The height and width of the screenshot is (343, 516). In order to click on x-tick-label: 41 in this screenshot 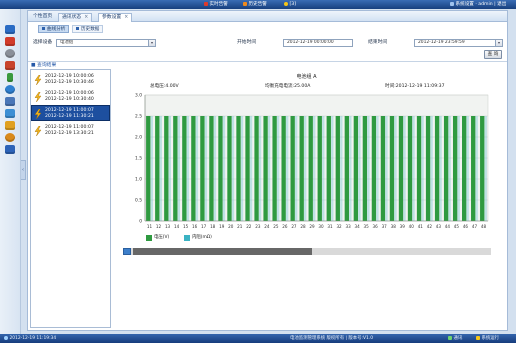, I will do `click(421, 226)`.